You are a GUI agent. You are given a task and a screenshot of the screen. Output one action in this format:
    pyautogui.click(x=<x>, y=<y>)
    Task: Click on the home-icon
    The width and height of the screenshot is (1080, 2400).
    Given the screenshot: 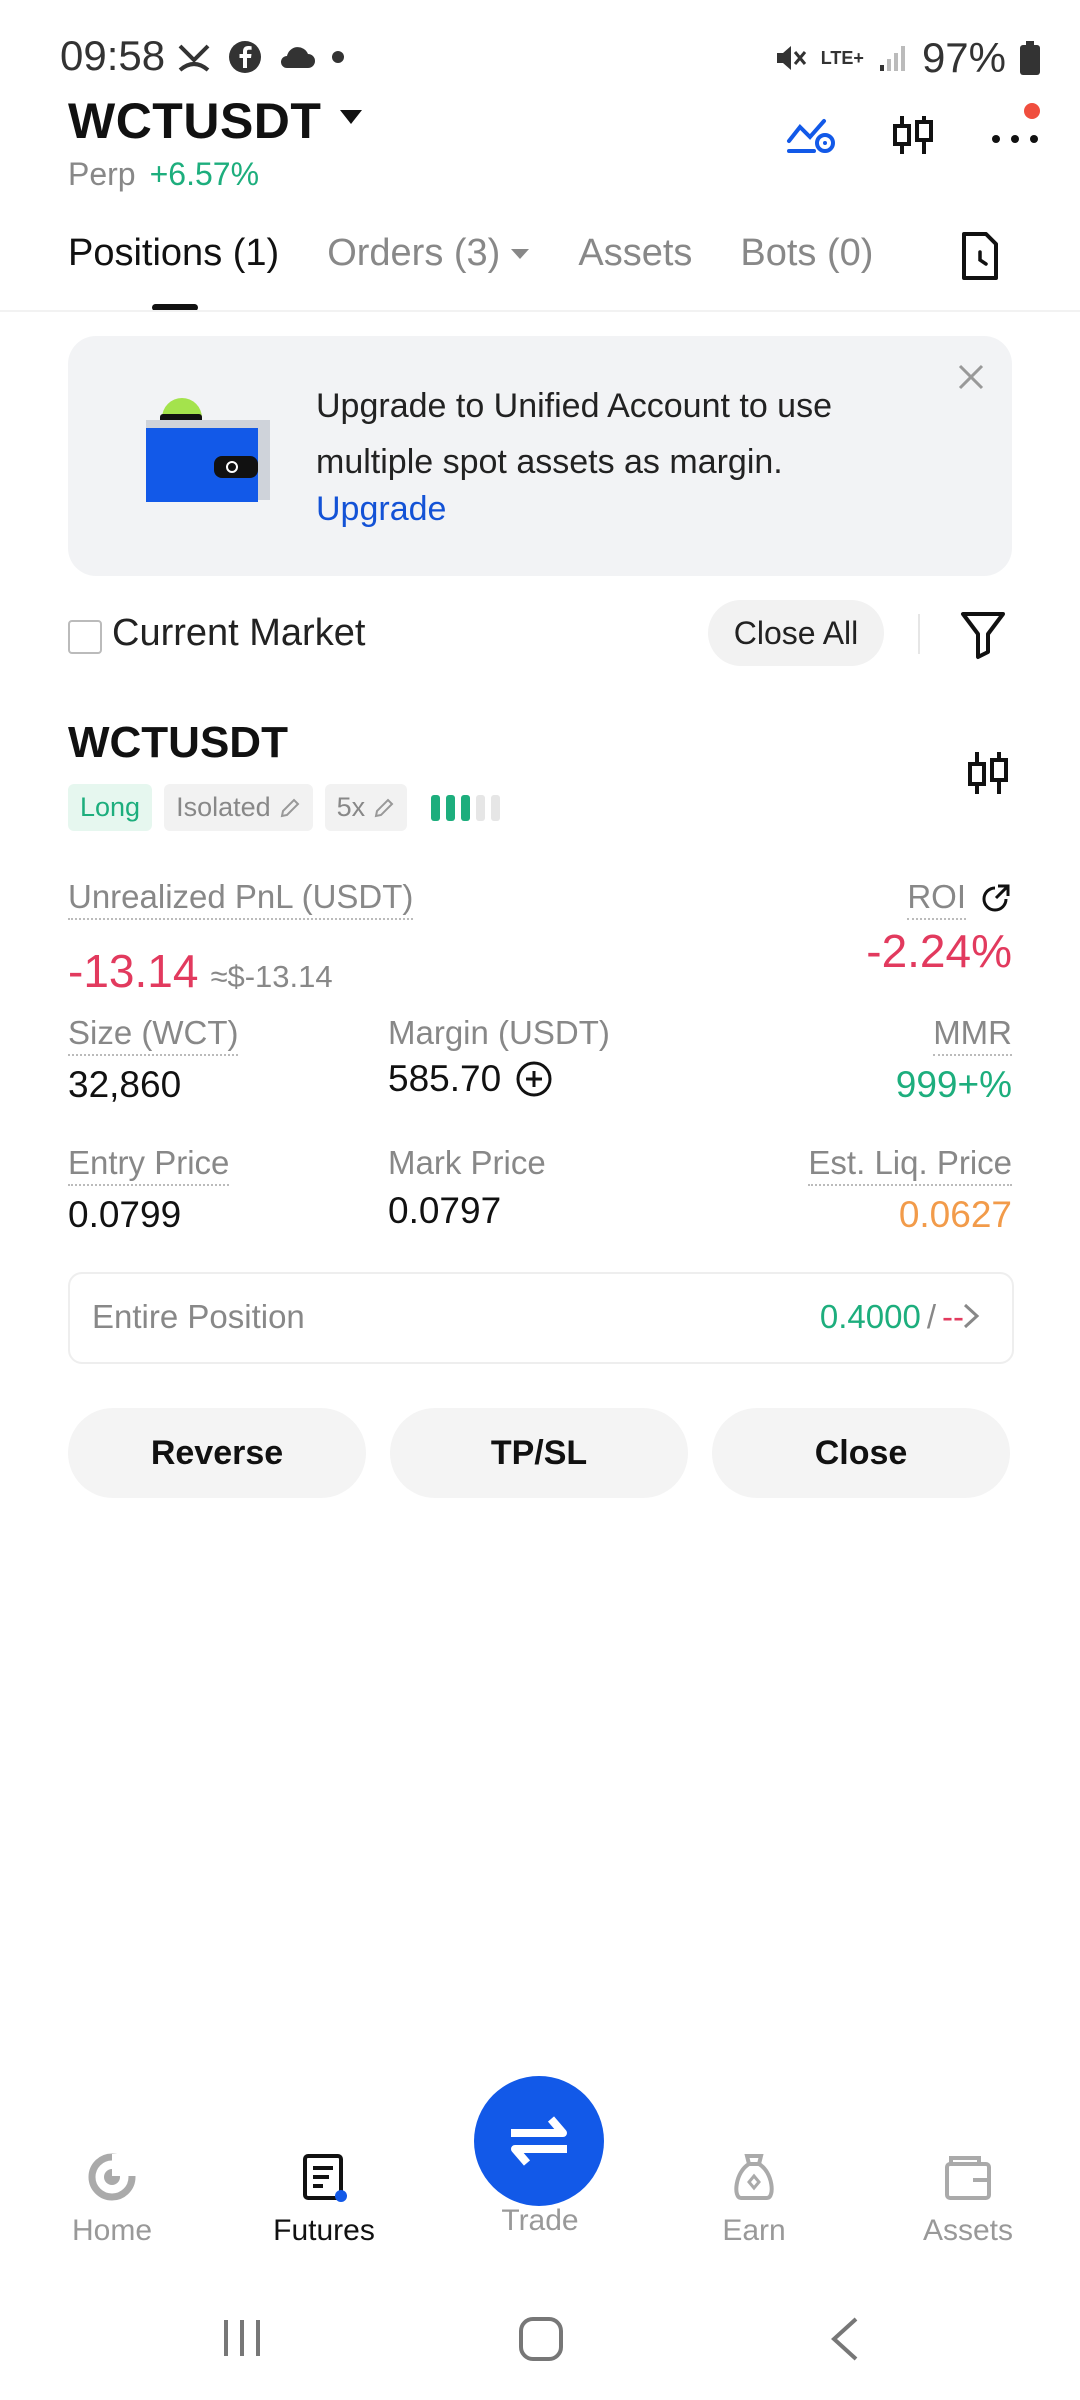 What is the action you would take?
    pyautogui.click(x=112, y=2177)
    